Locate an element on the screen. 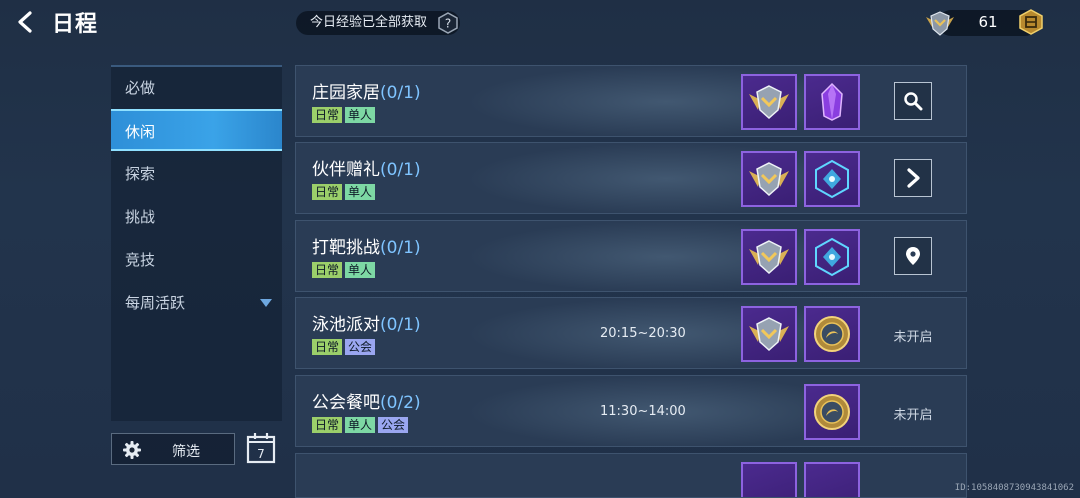  event-row: 泳池派对(0/1) 日常 公会 20:15~20:30 未开启 is located at coordinates (631, 333).